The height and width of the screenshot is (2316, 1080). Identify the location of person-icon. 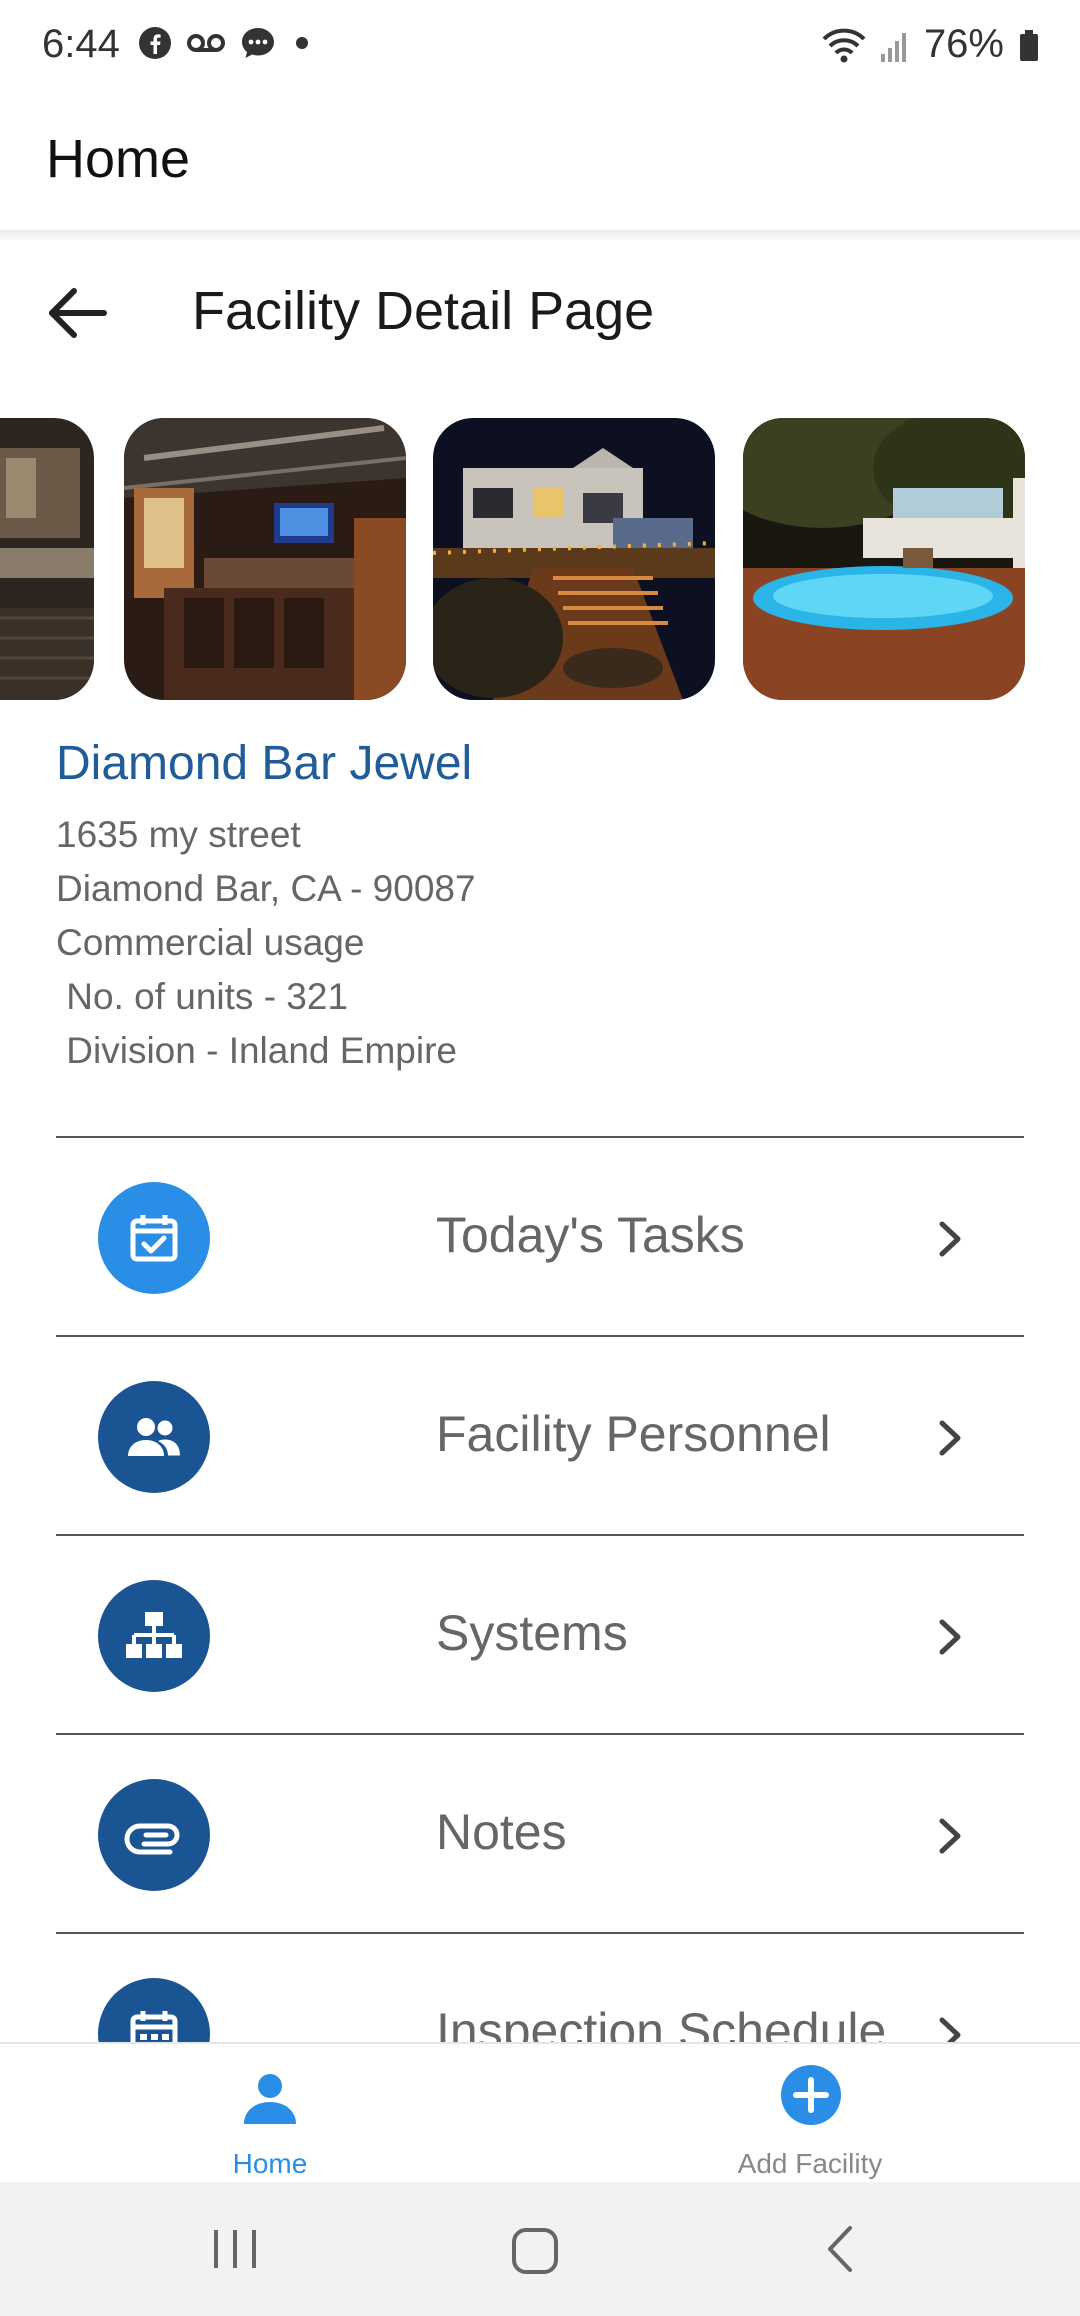
(270, 2099).